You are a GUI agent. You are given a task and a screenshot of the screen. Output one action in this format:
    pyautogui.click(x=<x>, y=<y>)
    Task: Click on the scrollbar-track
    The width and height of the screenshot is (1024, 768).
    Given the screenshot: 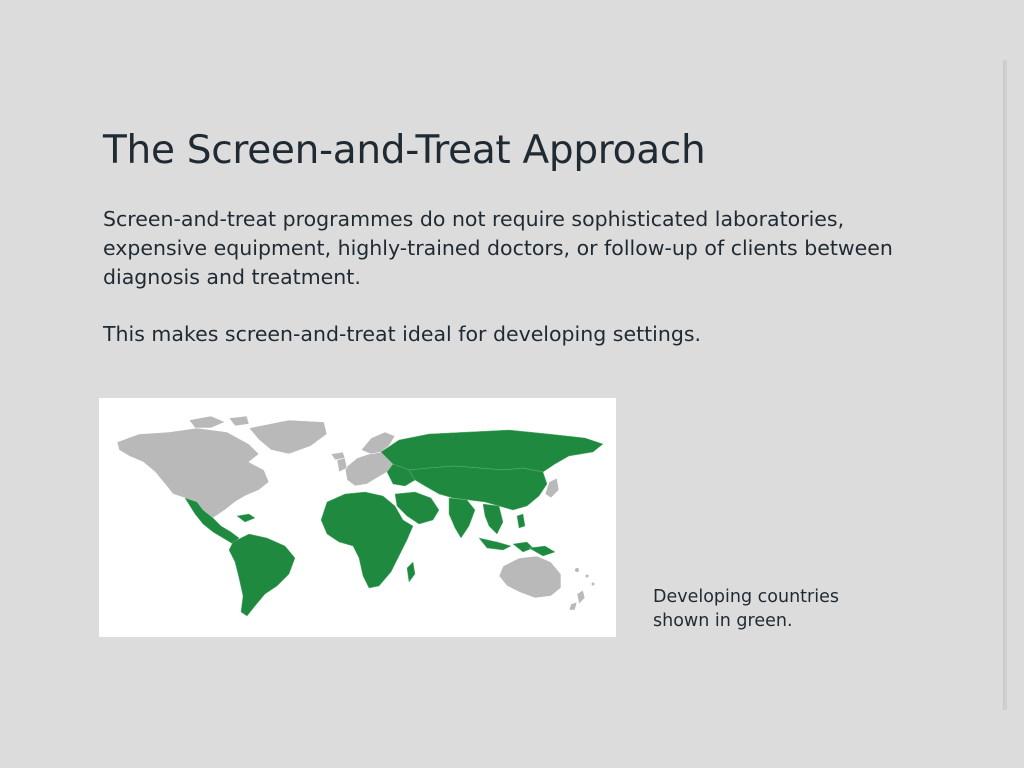 What is the action you would take?
    pyautogui.click(x=1005, y=385)
    